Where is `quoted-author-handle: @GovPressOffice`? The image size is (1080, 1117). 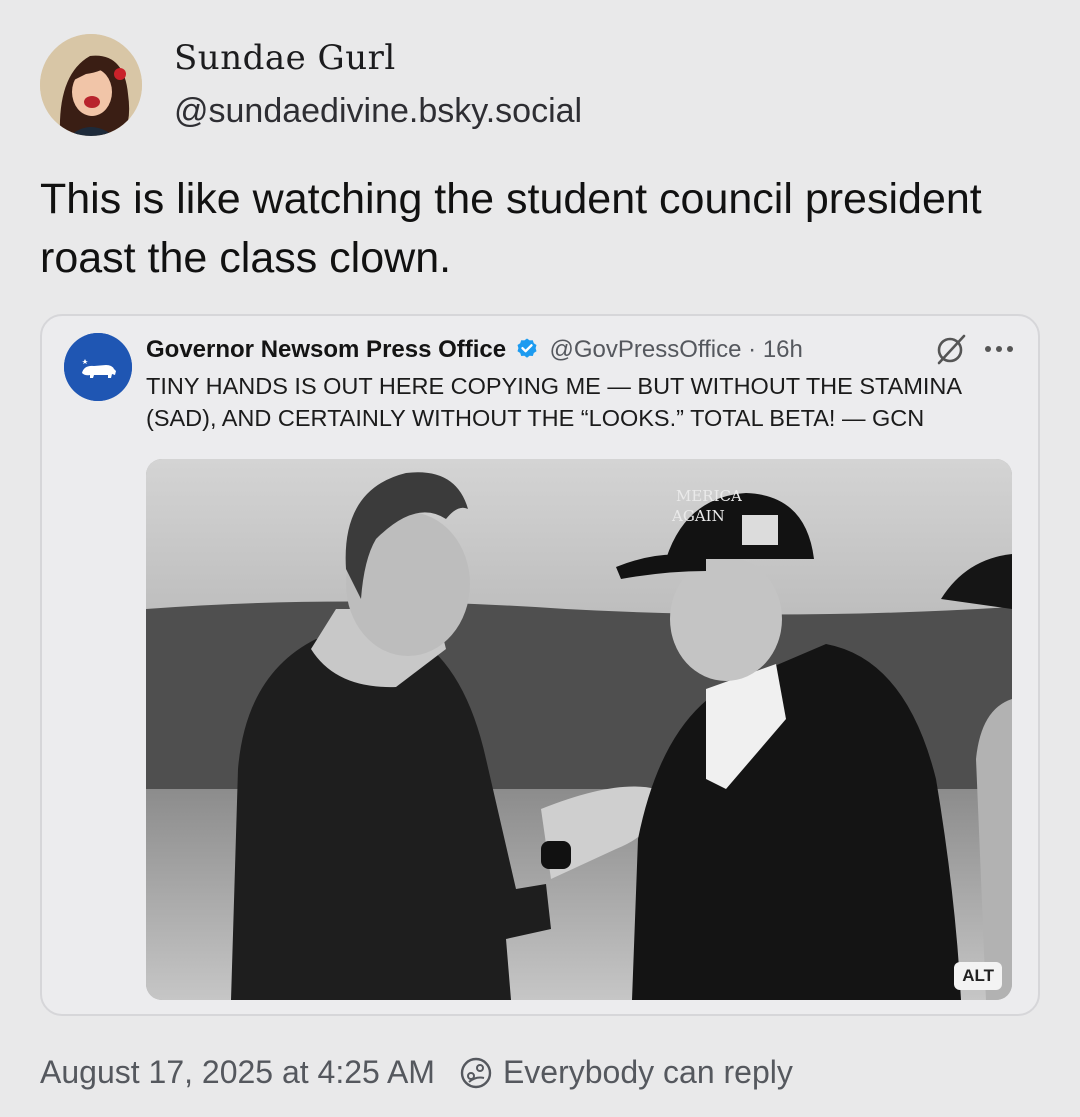
quoted-author-handle: @GovPressOffice is located at coordinates (645, 349).